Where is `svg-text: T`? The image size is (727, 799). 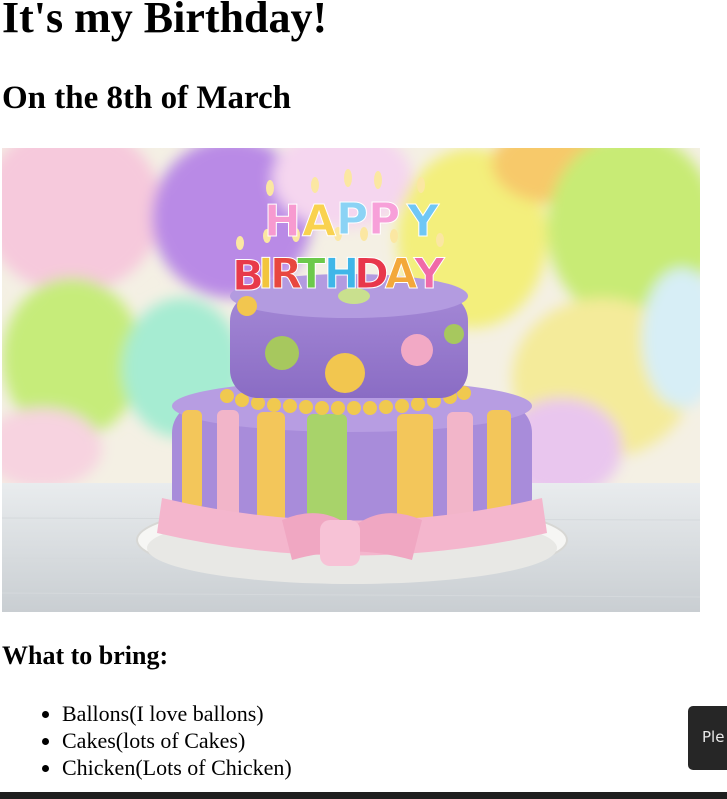 svg-text: T is located at coordinates (311, 273).